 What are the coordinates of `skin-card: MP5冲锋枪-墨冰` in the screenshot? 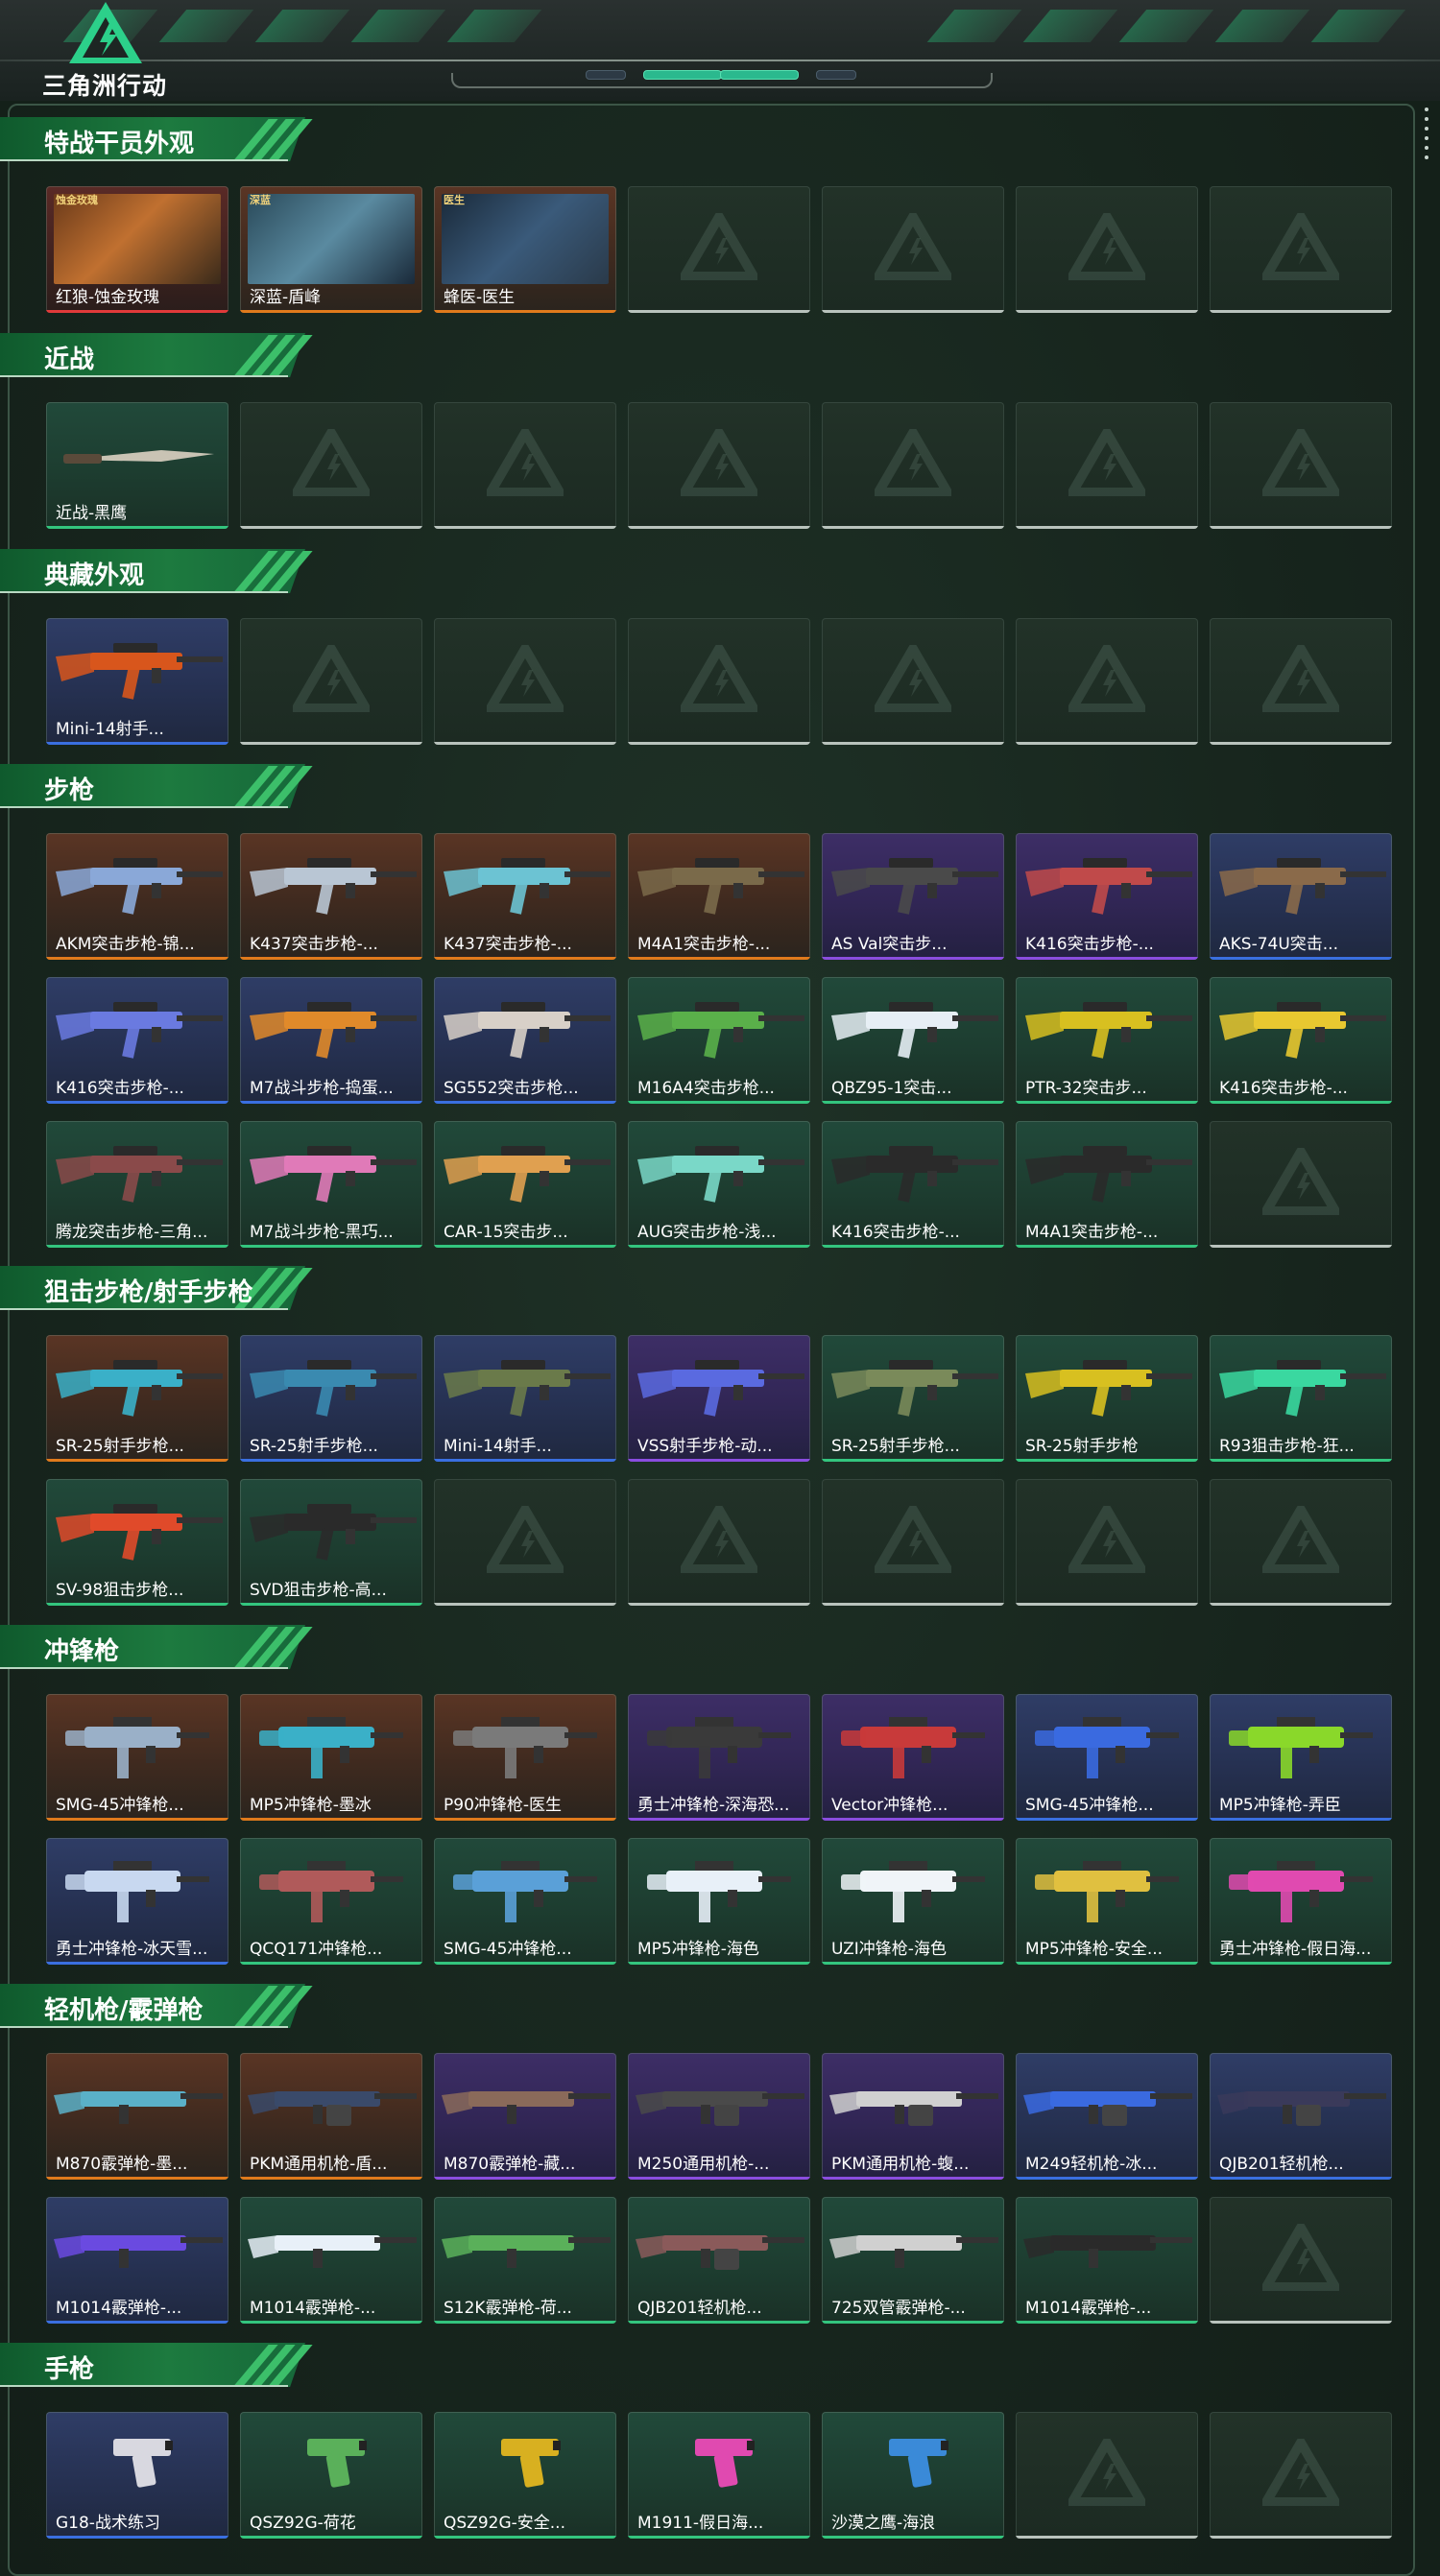 It's located at (331, 1757).